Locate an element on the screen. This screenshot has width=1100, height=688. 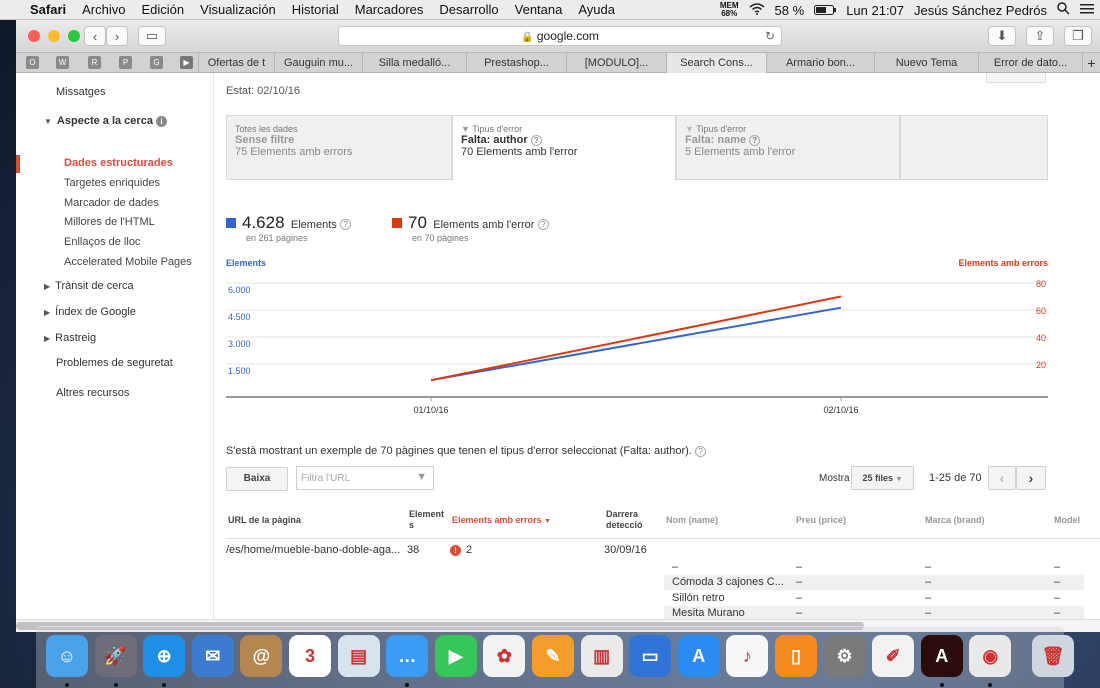
dock-textedit-icon: ✐ is located at coordinates (893, 656).